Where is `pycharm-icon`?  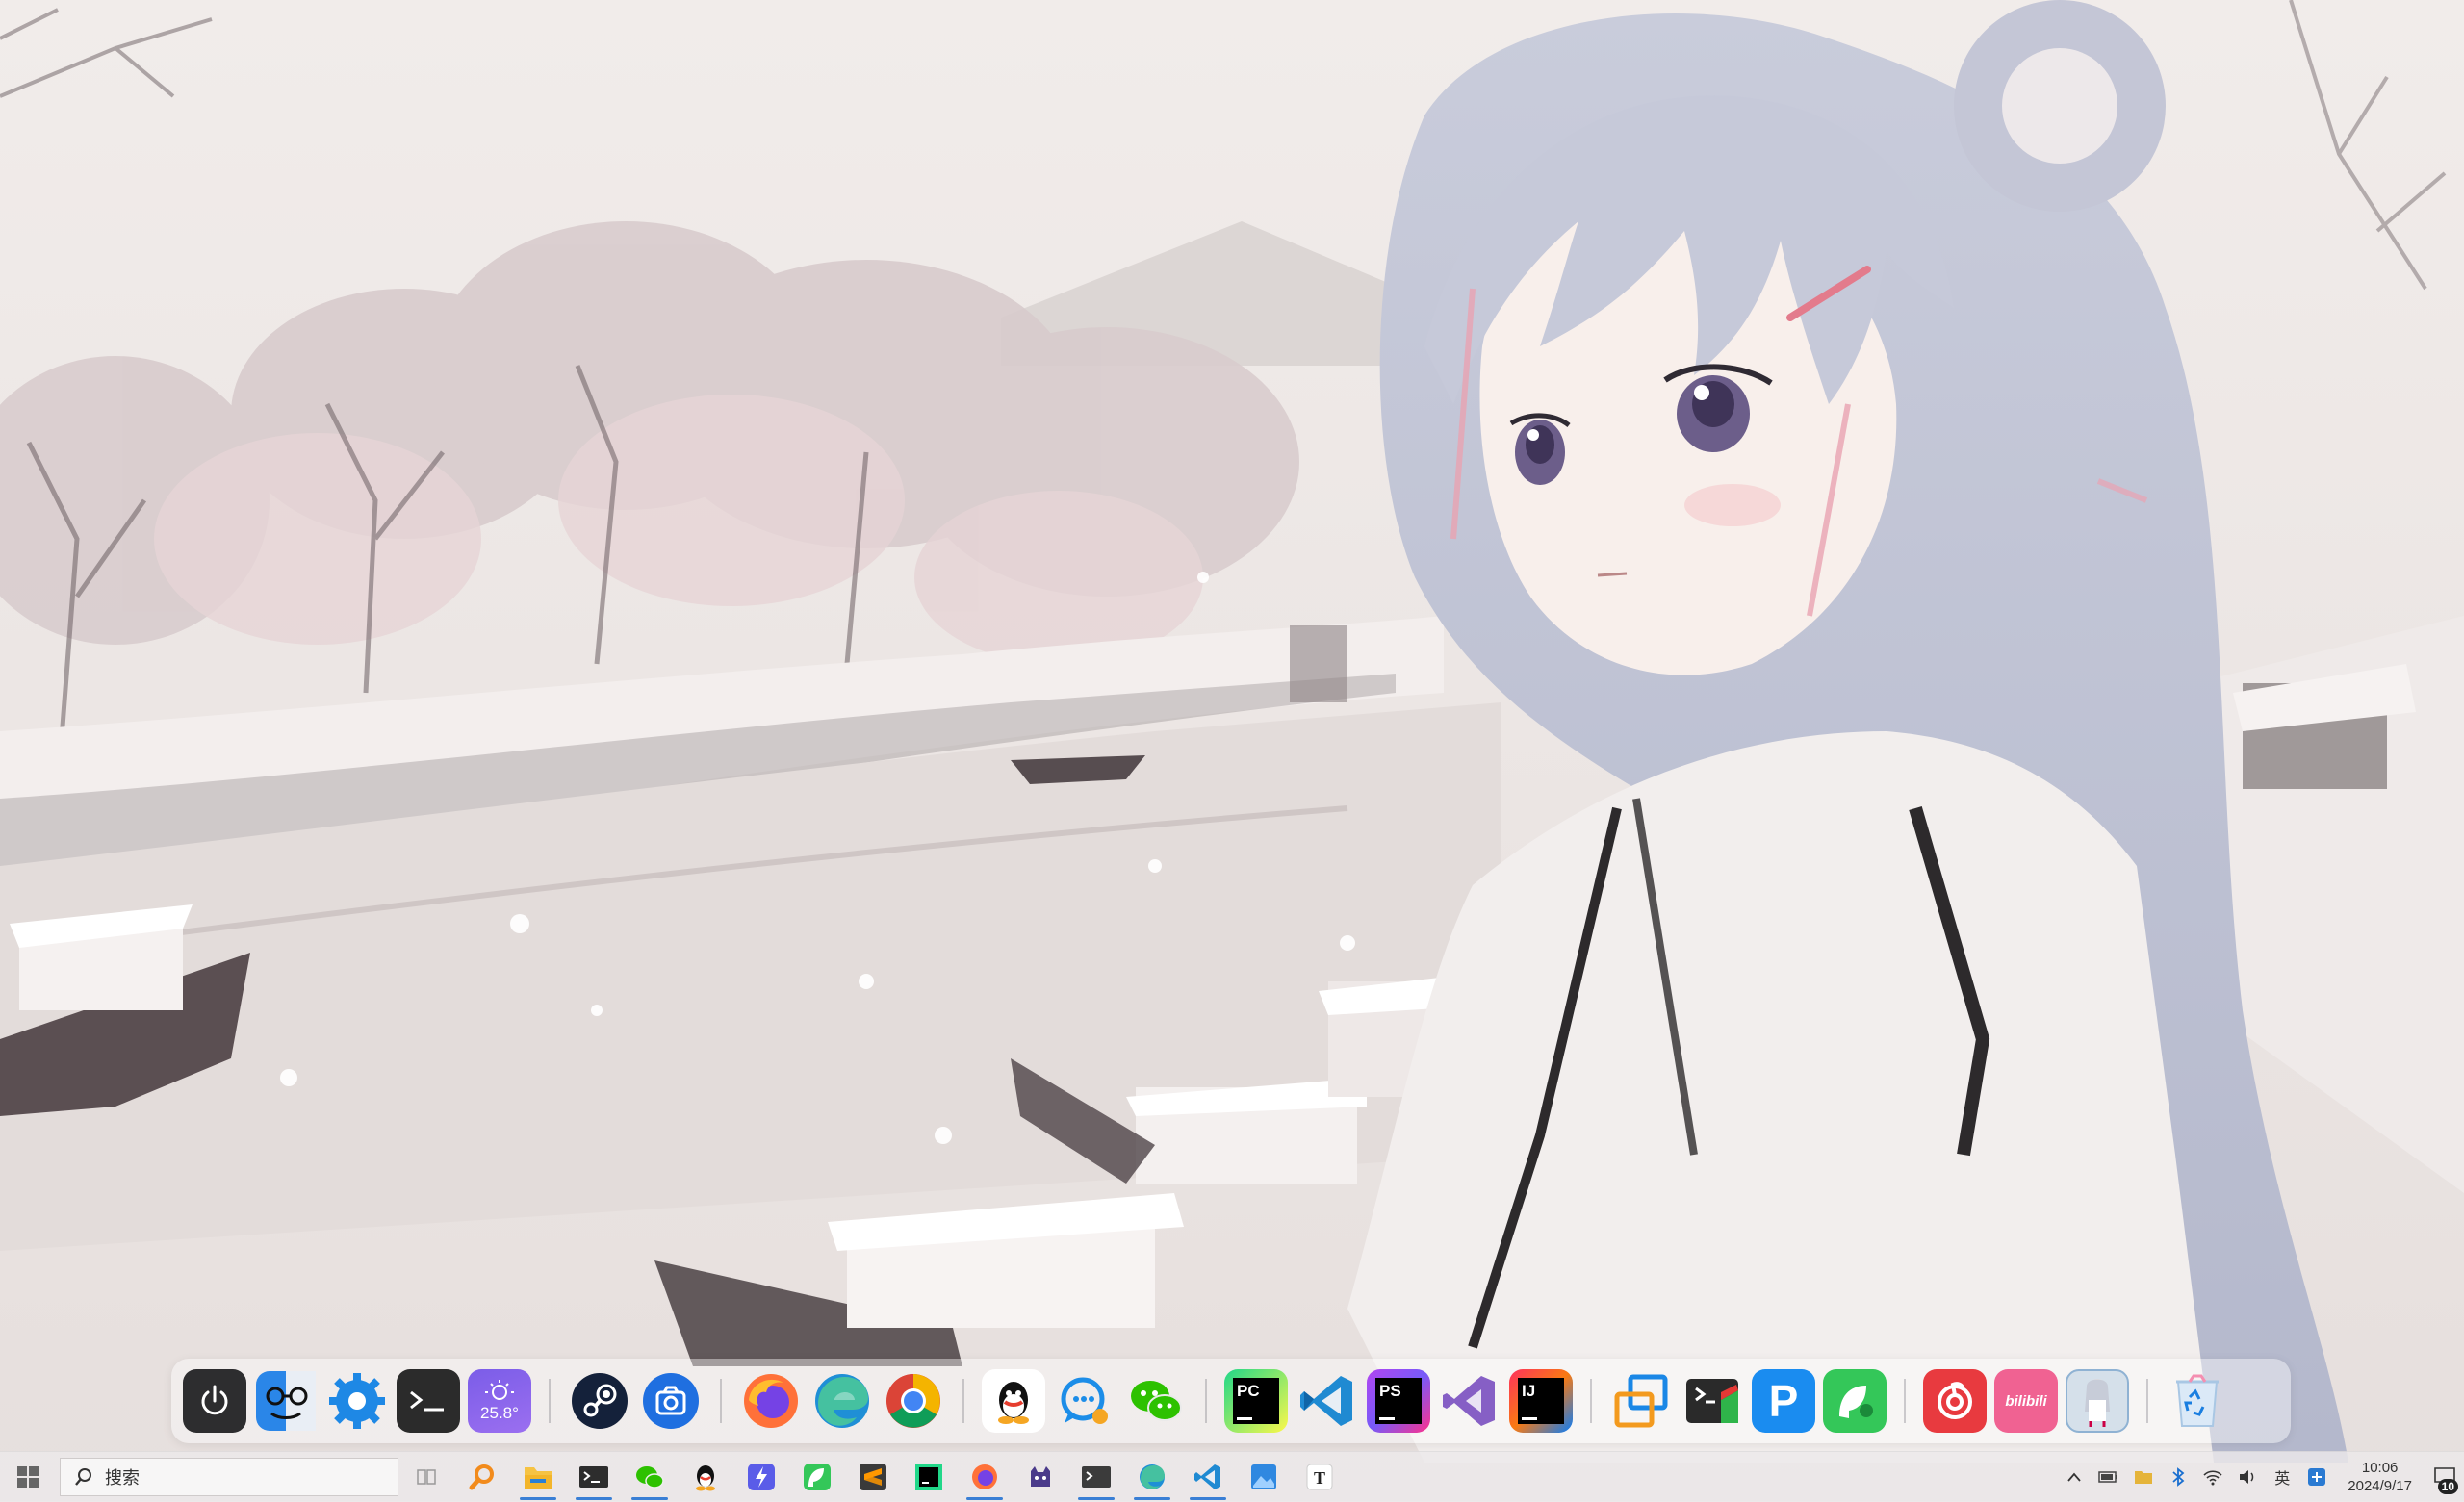
pycharm-icon is located at coordinates (928, 1477).